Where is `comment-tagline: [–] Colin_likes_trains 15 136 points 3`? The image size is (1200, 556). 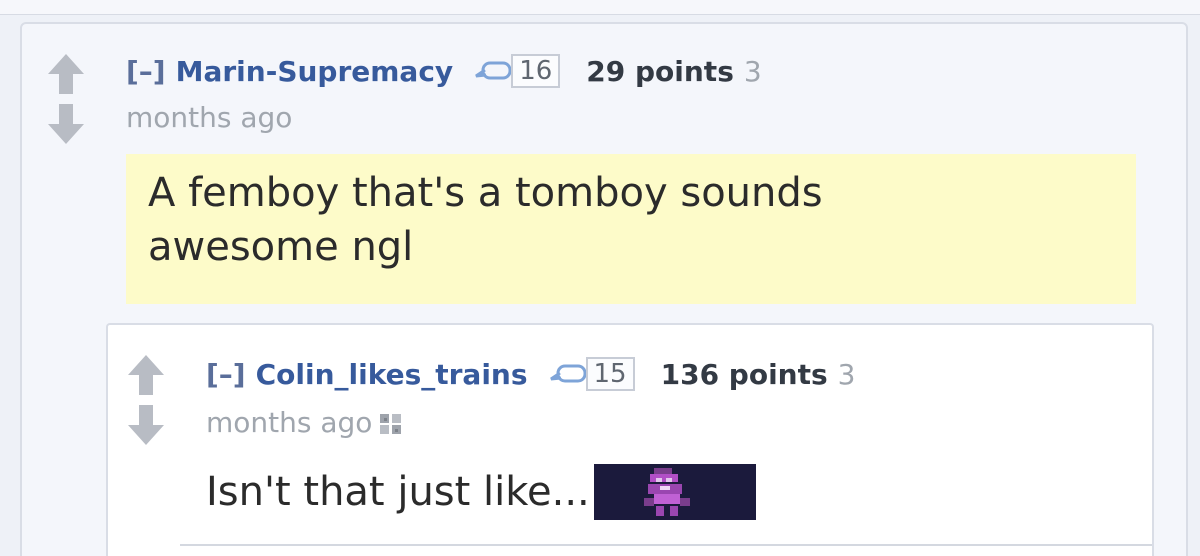
comment-tagline: [–] Colin_likes_trains 15 136 points 3 is located at coordinates (531, 375).